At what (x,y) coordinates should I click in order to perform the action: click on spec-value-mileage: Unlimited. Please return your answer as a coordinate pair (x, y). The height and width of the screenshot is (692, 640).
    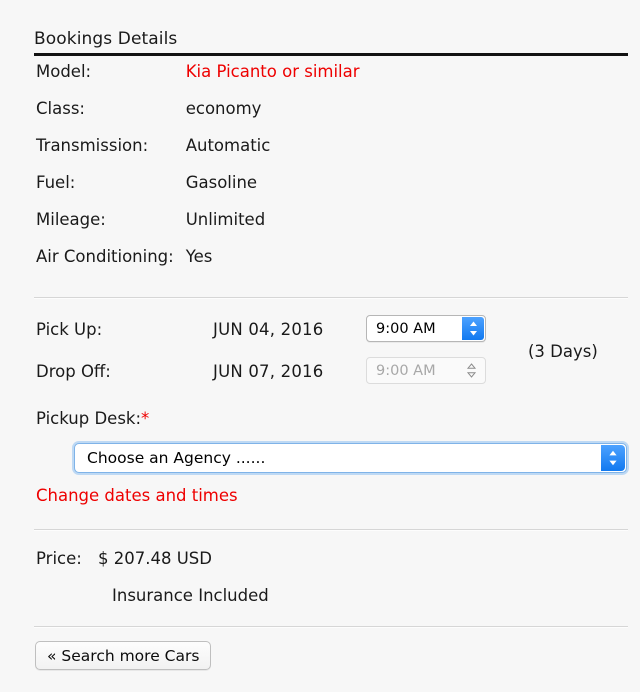
    Looking at the image, I should click on (225, 219).